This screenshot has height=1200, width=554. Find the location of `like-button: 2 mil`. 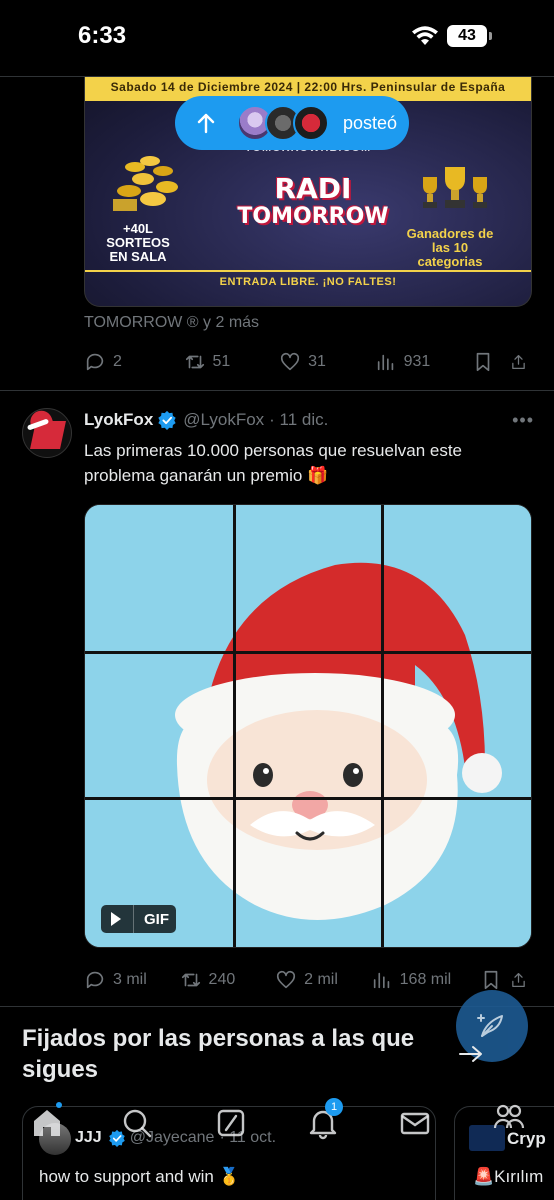

like-button: 2 mil is located at coordinates (323, 980).